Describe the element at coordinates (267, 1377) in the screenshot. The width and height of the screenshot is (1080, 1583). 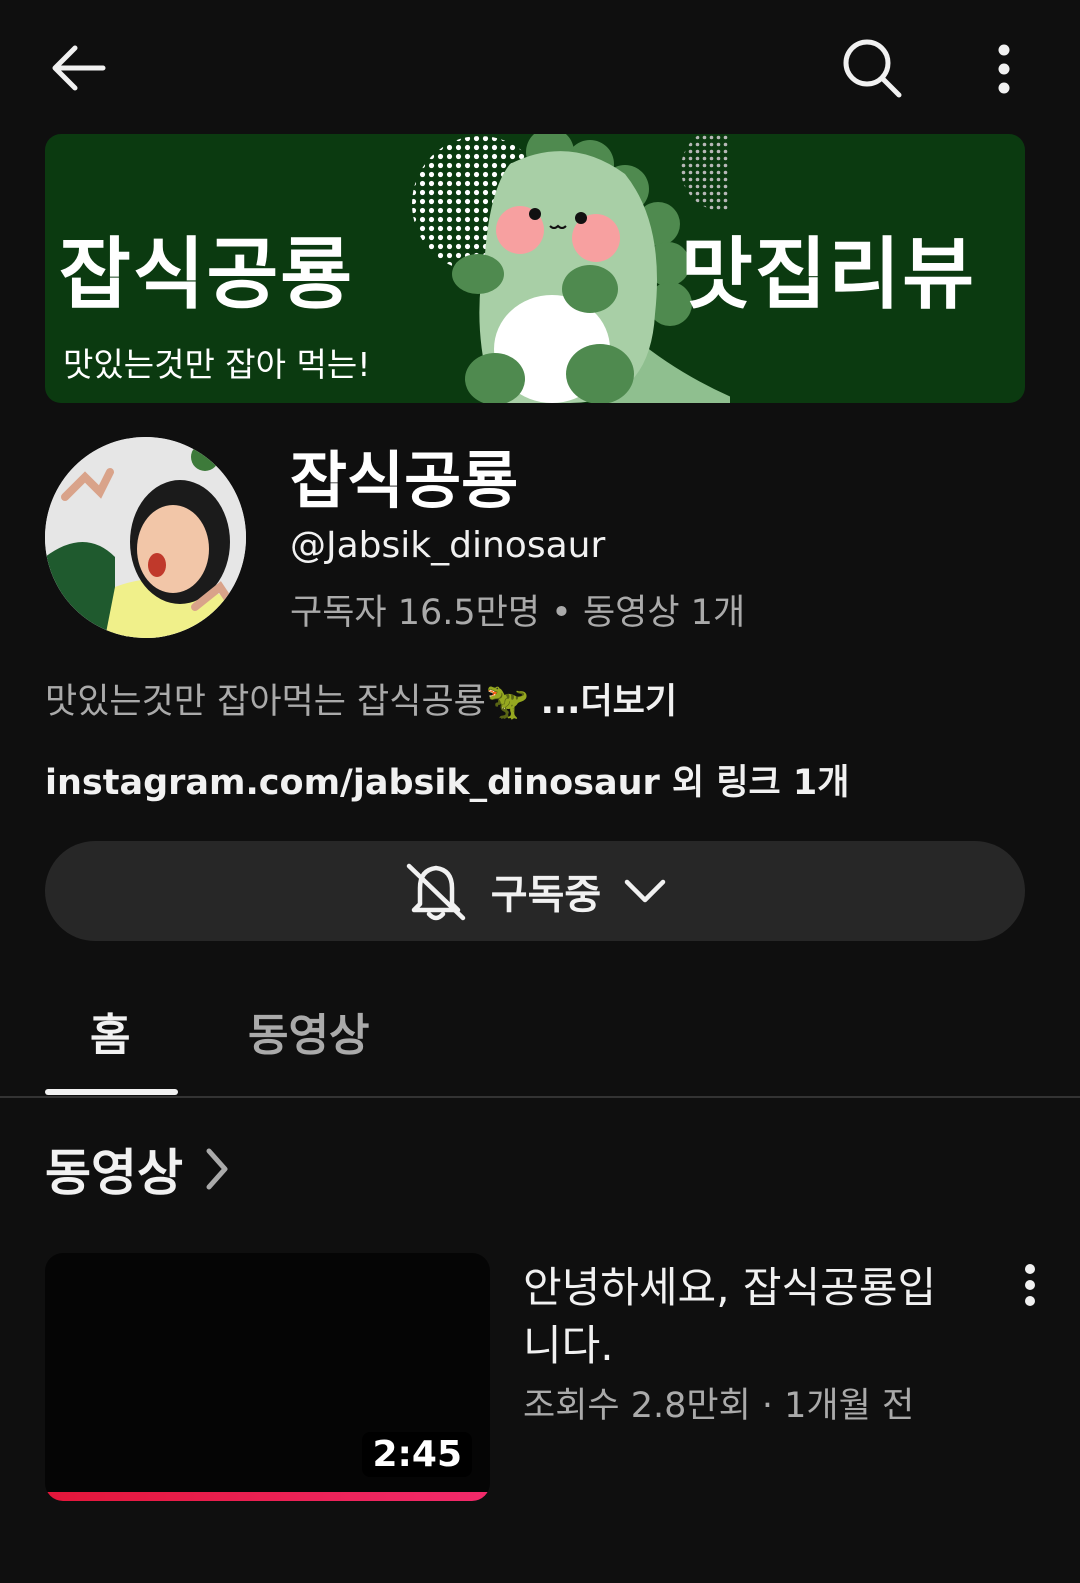
I see `video-thumbnail: 2:45` at that location.